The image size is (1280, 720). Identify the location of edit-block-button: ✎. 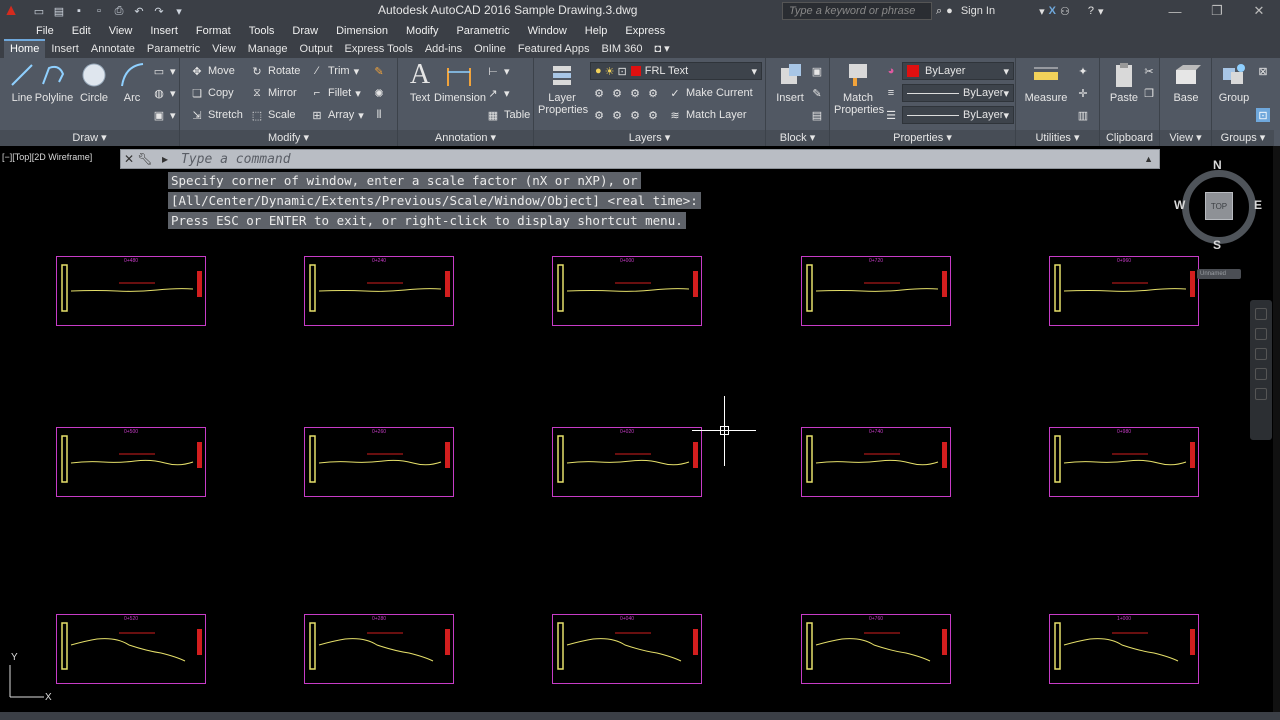
(817, 93).